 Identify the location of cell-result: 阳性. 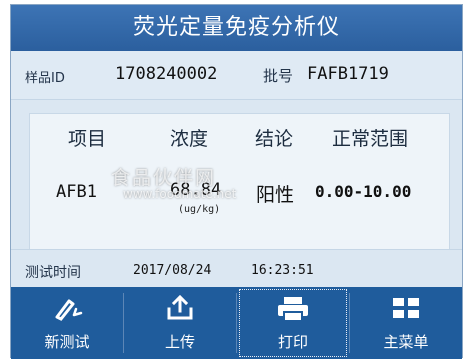
(275, 195).